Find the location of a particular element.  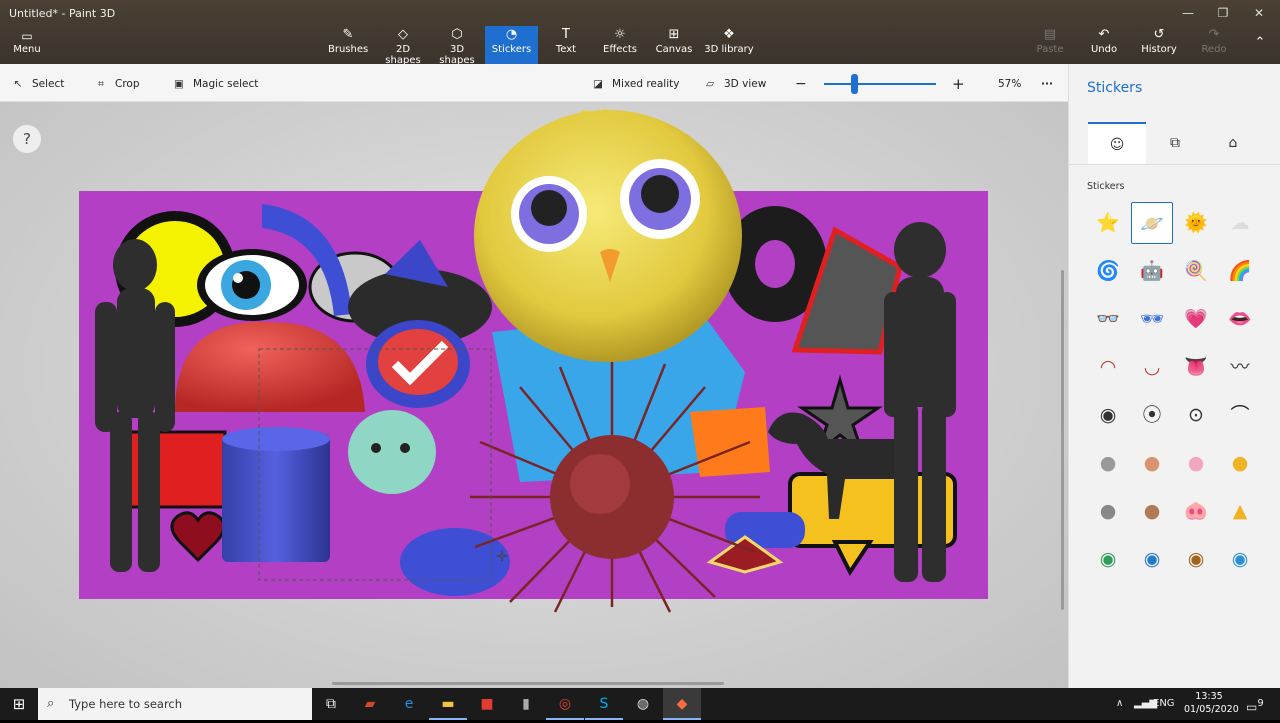

redo-button: ↷ Redo is located at coordinates (1214, 45).